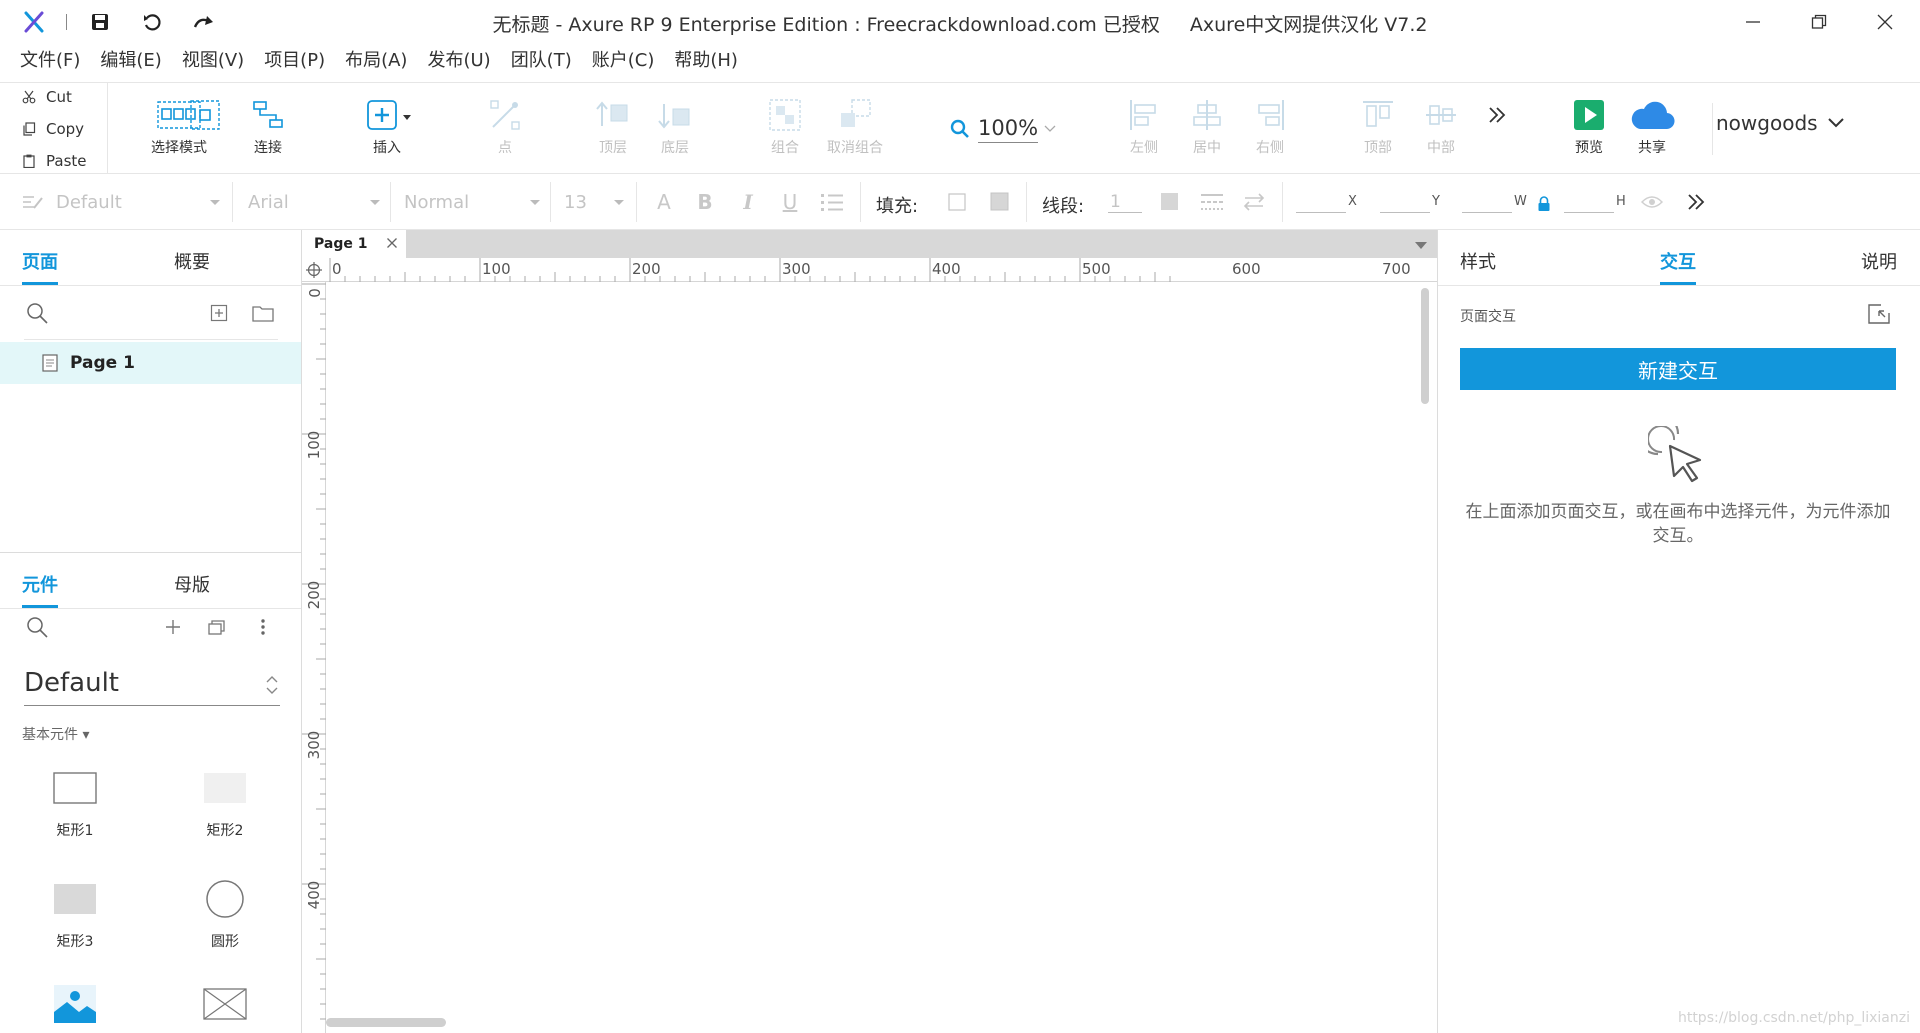  Describe the element at coordinates (1321, 212) in the screenshot. I see `x-input` at that location.